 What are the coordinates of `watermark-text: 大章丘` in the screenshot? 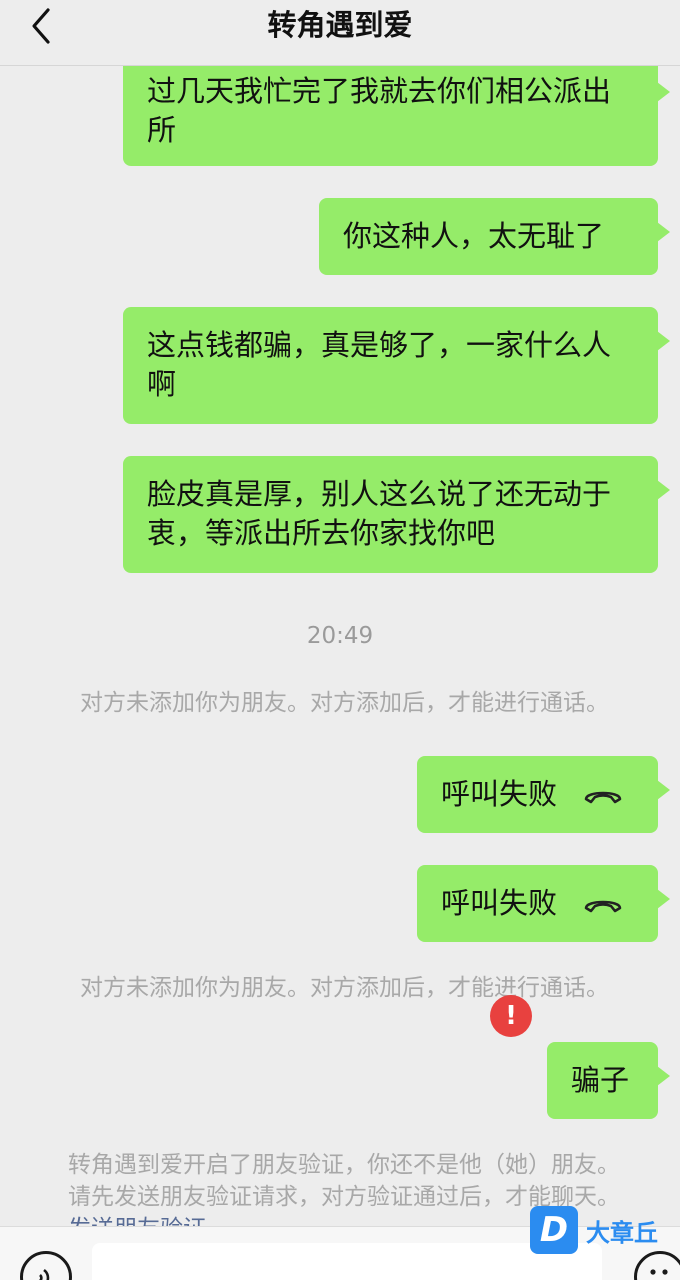 It's located at (622, 1232).